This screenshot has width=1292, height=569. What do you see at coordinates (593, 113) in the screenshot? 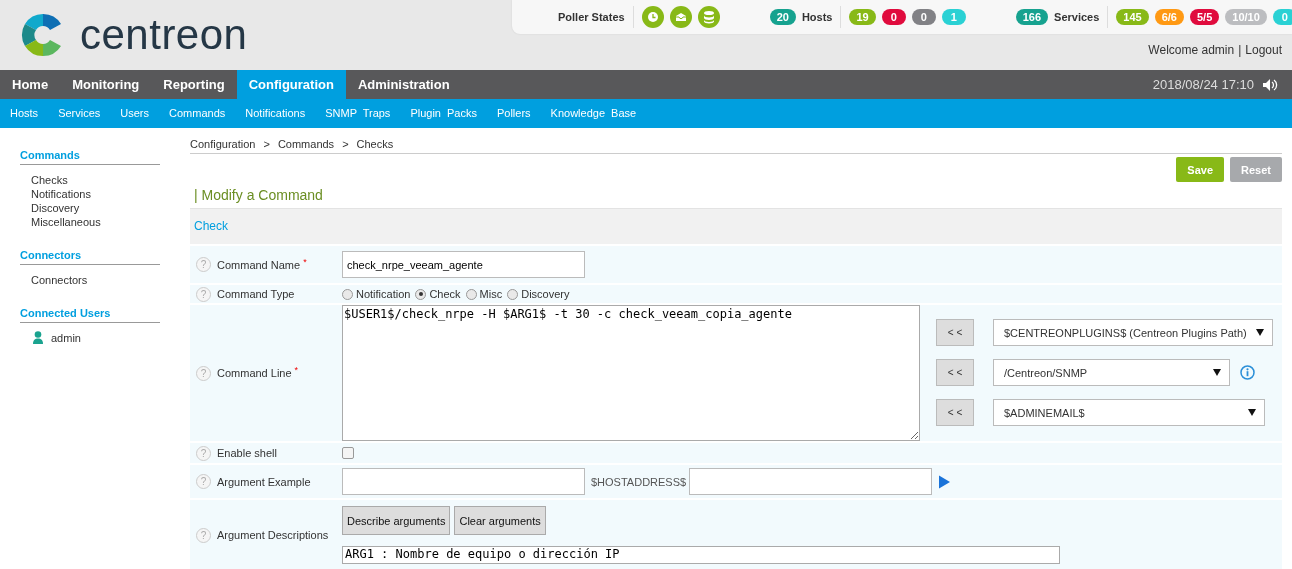
I see `subnav-item: Knowledge Base` at bounding box center [593, 113].